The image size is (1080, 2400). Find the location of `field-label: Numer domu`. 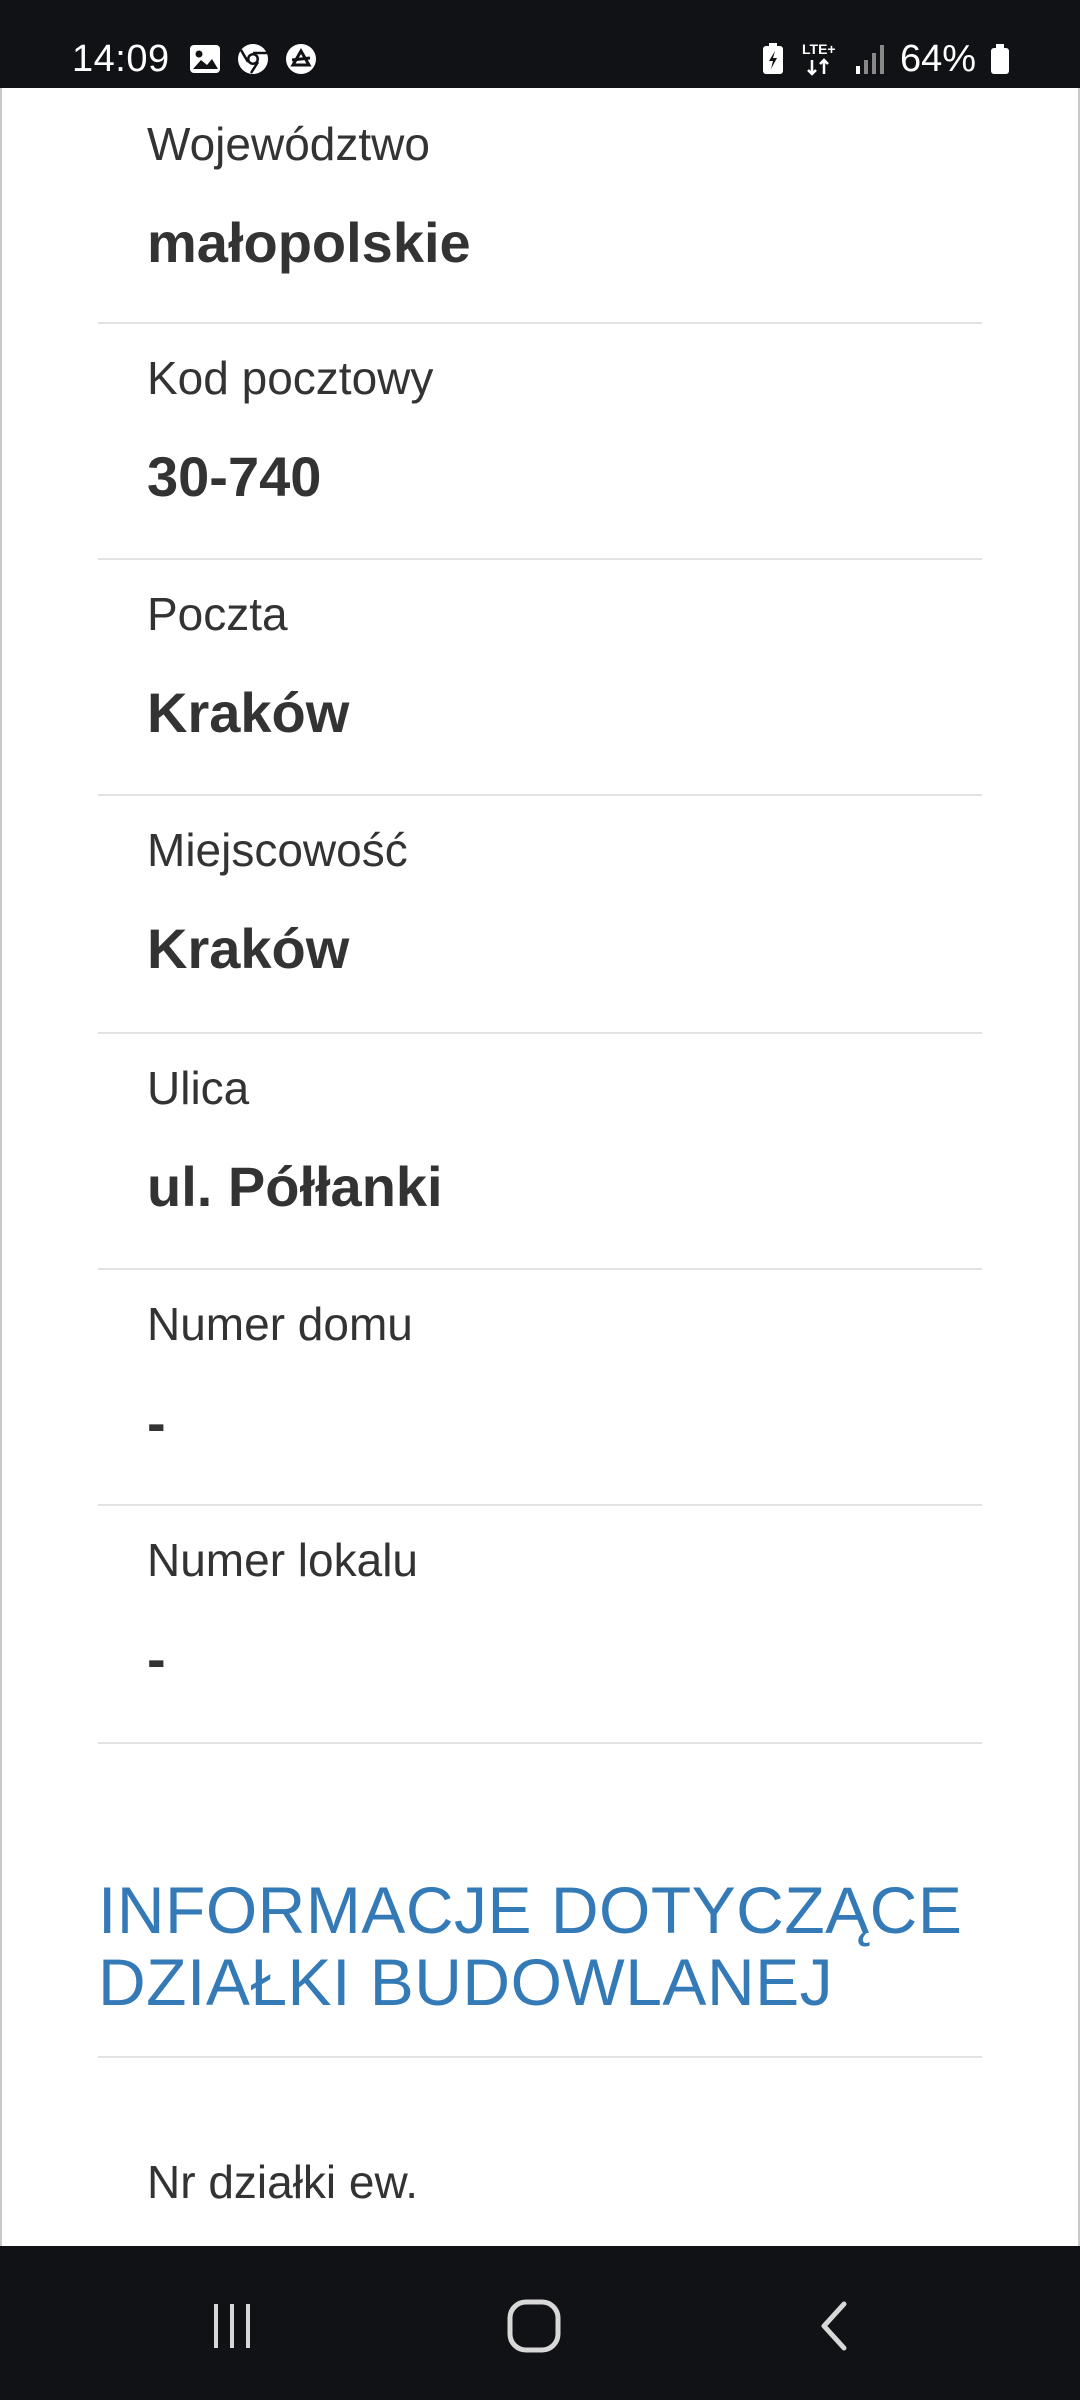

field-label: Numer domu is located at coordinates (280, 1324).